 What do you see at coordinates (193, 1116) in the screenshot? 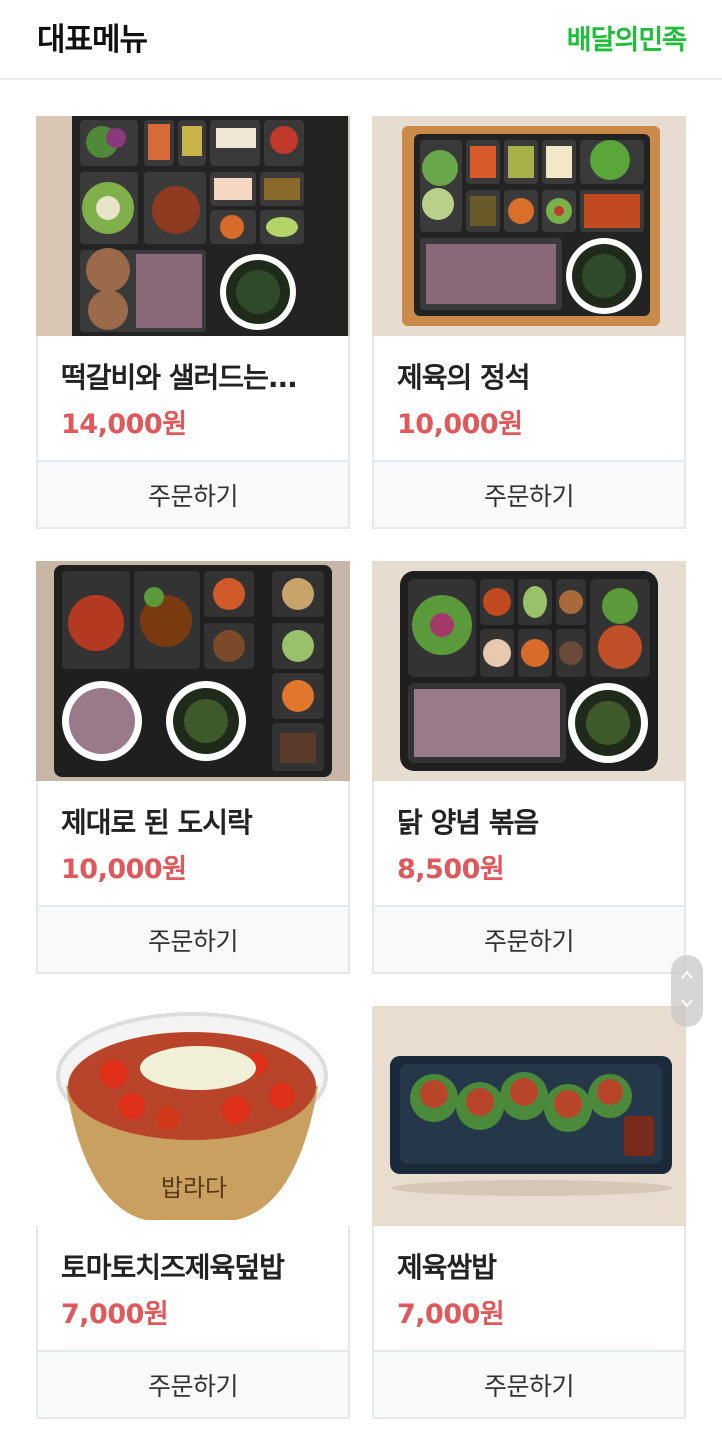
I see `menu-photo: 밥라다` at bounding box center [193, 1116].